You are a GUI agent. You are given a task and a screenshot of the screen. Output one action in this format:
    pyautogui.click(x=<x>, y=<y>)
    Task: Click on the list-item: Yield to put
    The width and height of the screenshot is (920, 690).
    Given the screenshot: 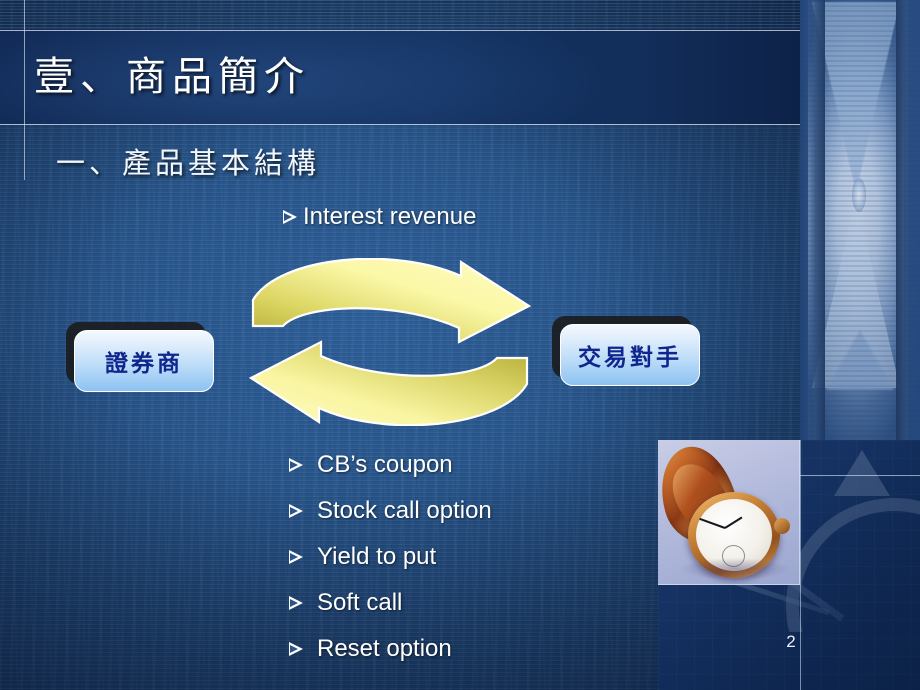 What is the action you would take?
    pyautogui.click(x=453, y=557)
    